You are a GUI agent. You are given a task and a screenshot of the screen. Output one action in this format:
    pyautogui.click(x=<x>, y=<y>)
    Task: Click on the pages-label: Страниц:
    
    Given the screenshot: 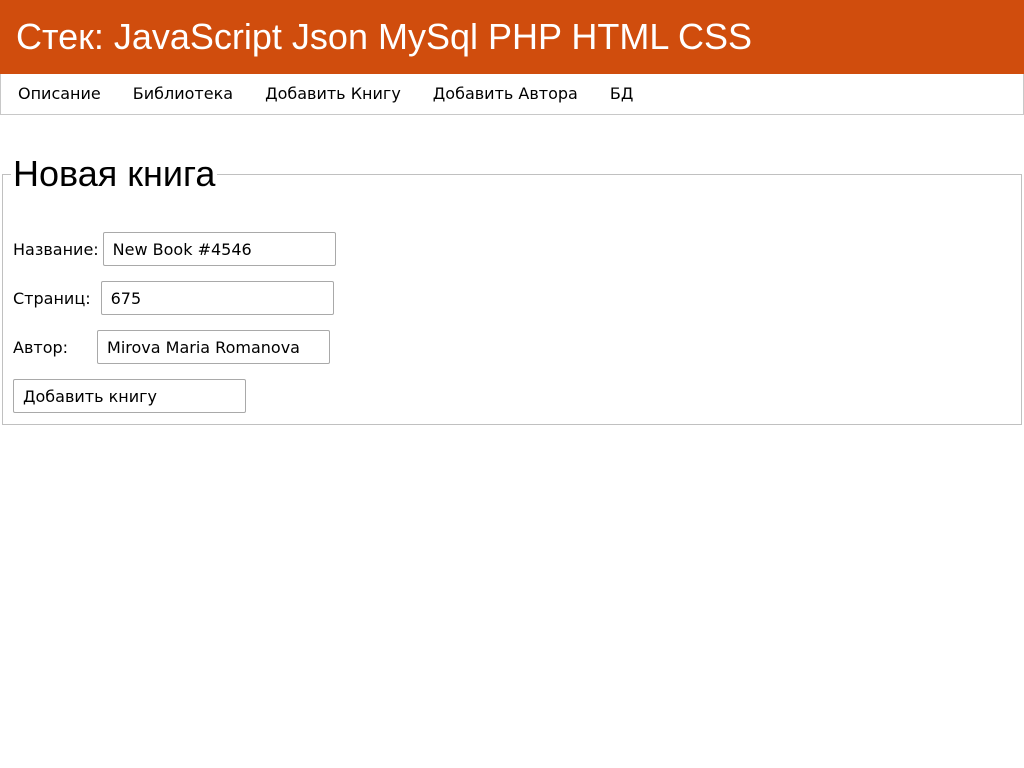 What is the action you would take?
    pyautogui.click(x=52, y=298)
    